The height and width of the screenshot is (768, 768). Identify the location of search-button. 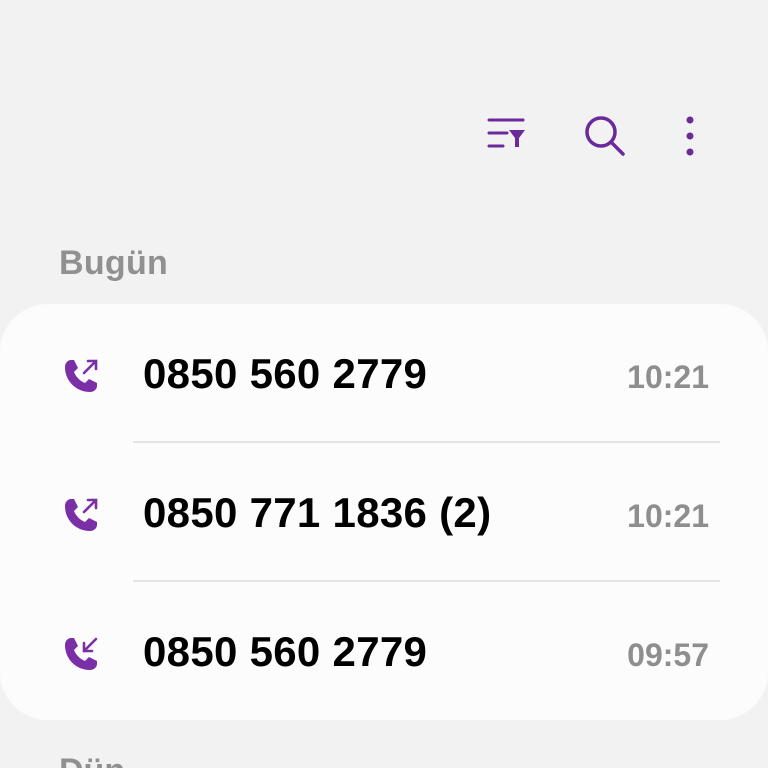
(605, 136).